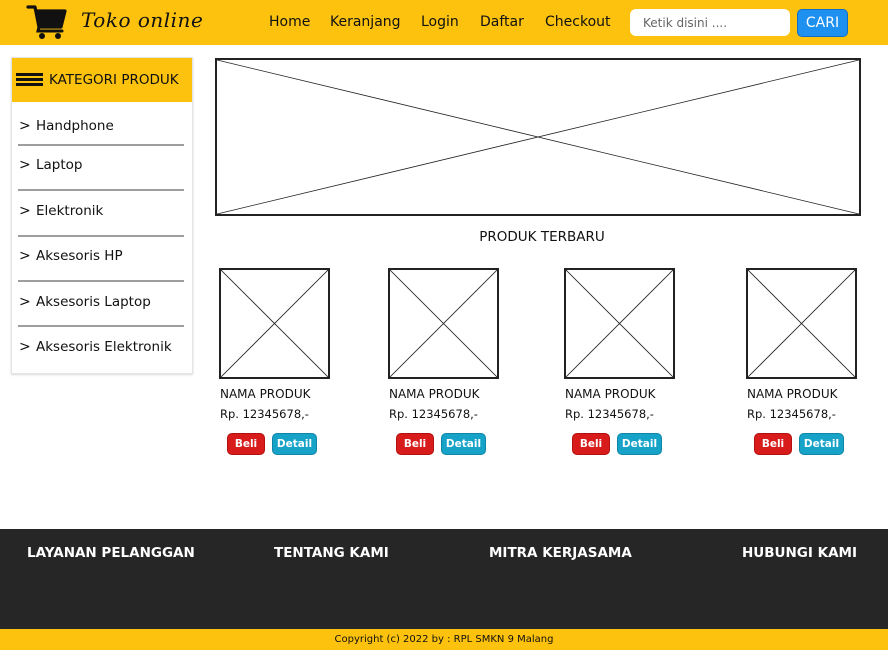 This screenshot has width=888, height=650. Describe the element at coordinates (47, 21) in the screenshot. I see `shopping-cart-icon` at that location.